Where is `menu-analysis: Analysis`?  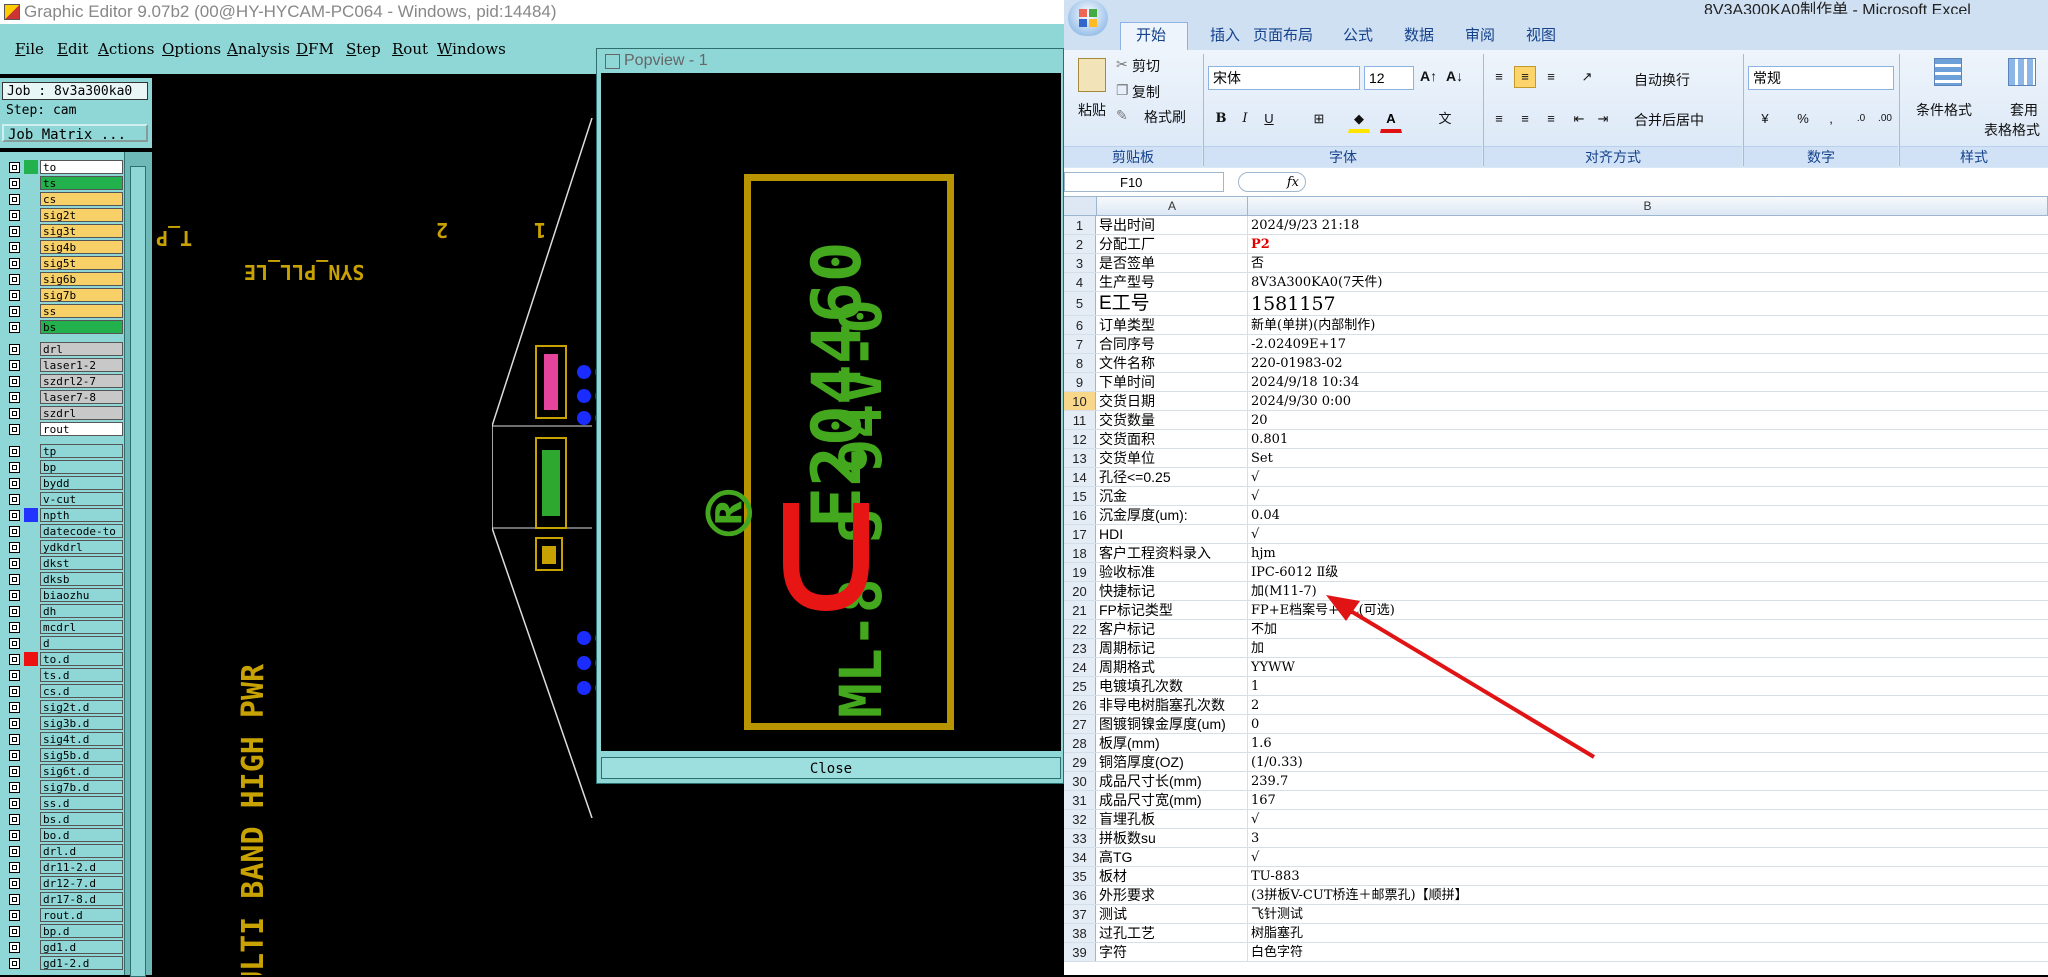
menu-analysis: Analysis is located at coordinates (258, 49).